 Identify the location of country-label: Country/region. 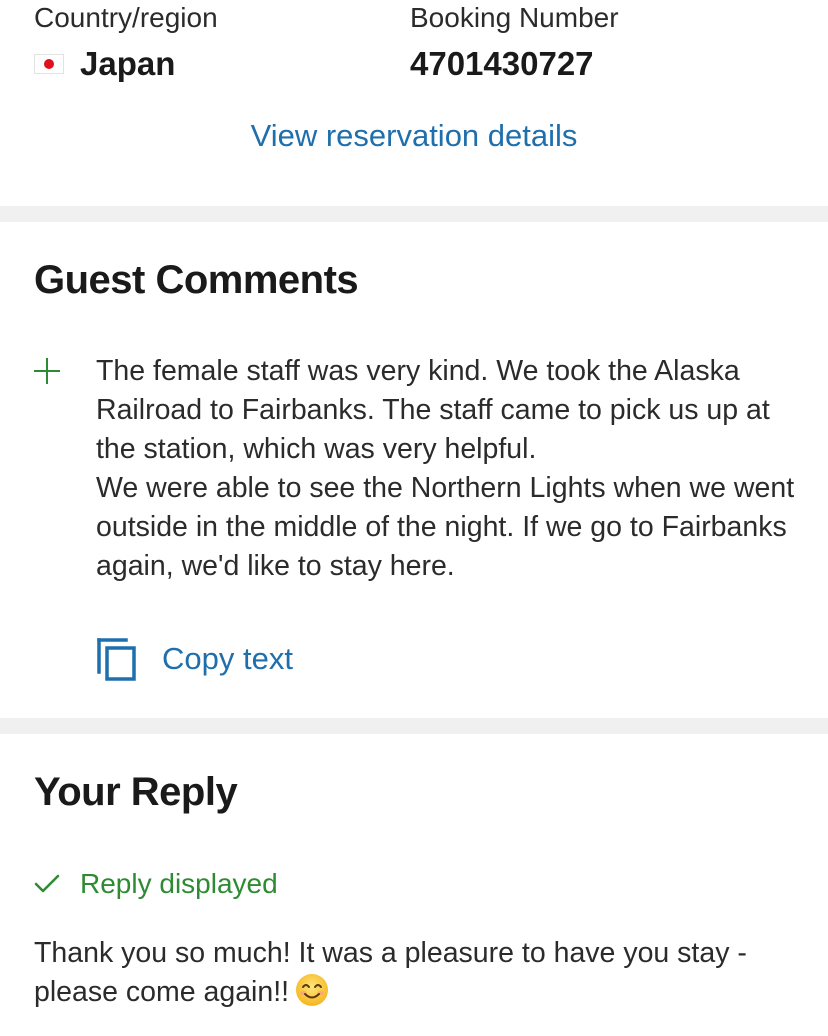
(126, 17).